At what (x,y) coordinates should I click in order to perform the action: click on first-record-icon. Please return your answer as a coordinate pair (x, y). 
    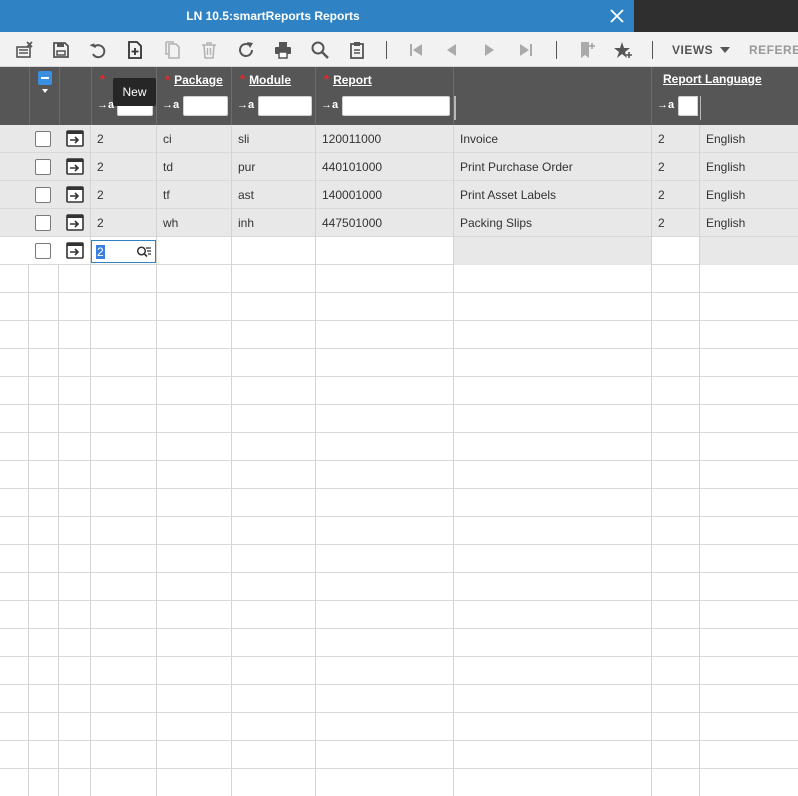
    Looking at the image, I should click on (416, 50).